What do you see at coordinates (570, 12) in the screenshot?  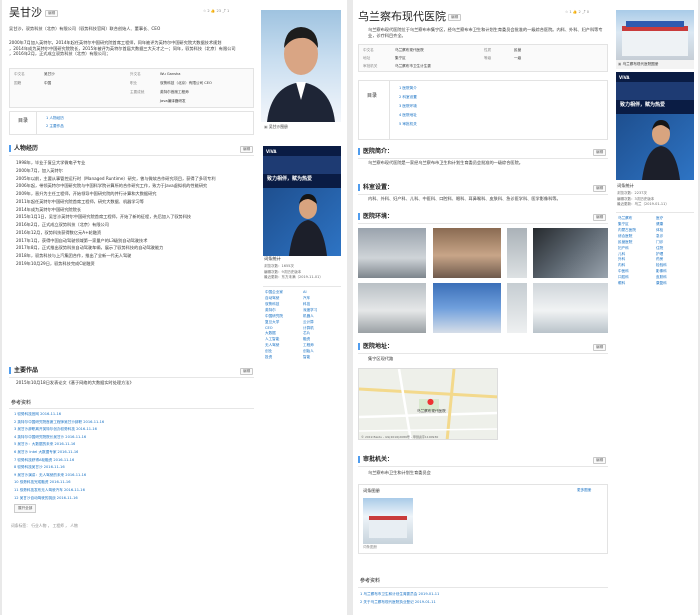 I see `collect-count: 1` at bounding box center [570, 12].